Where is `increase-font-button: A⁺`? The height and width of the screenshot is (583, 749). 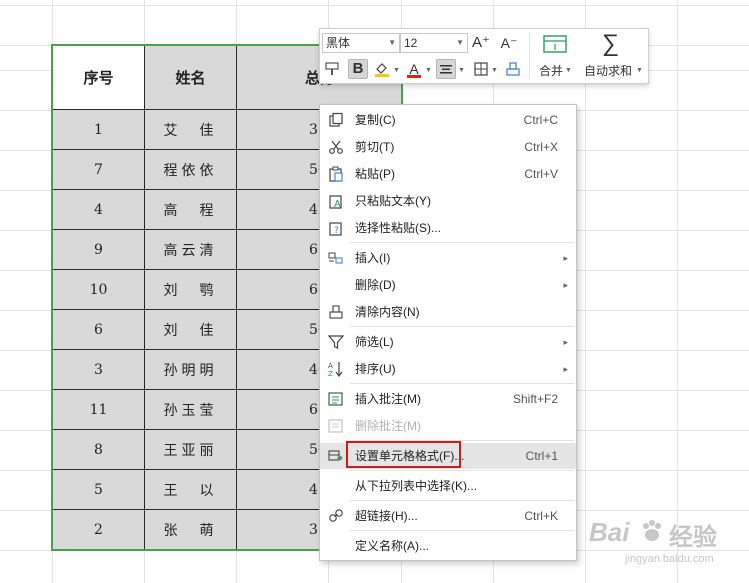 increase-font-button: A⁺ is located at coordinates (481, 43).